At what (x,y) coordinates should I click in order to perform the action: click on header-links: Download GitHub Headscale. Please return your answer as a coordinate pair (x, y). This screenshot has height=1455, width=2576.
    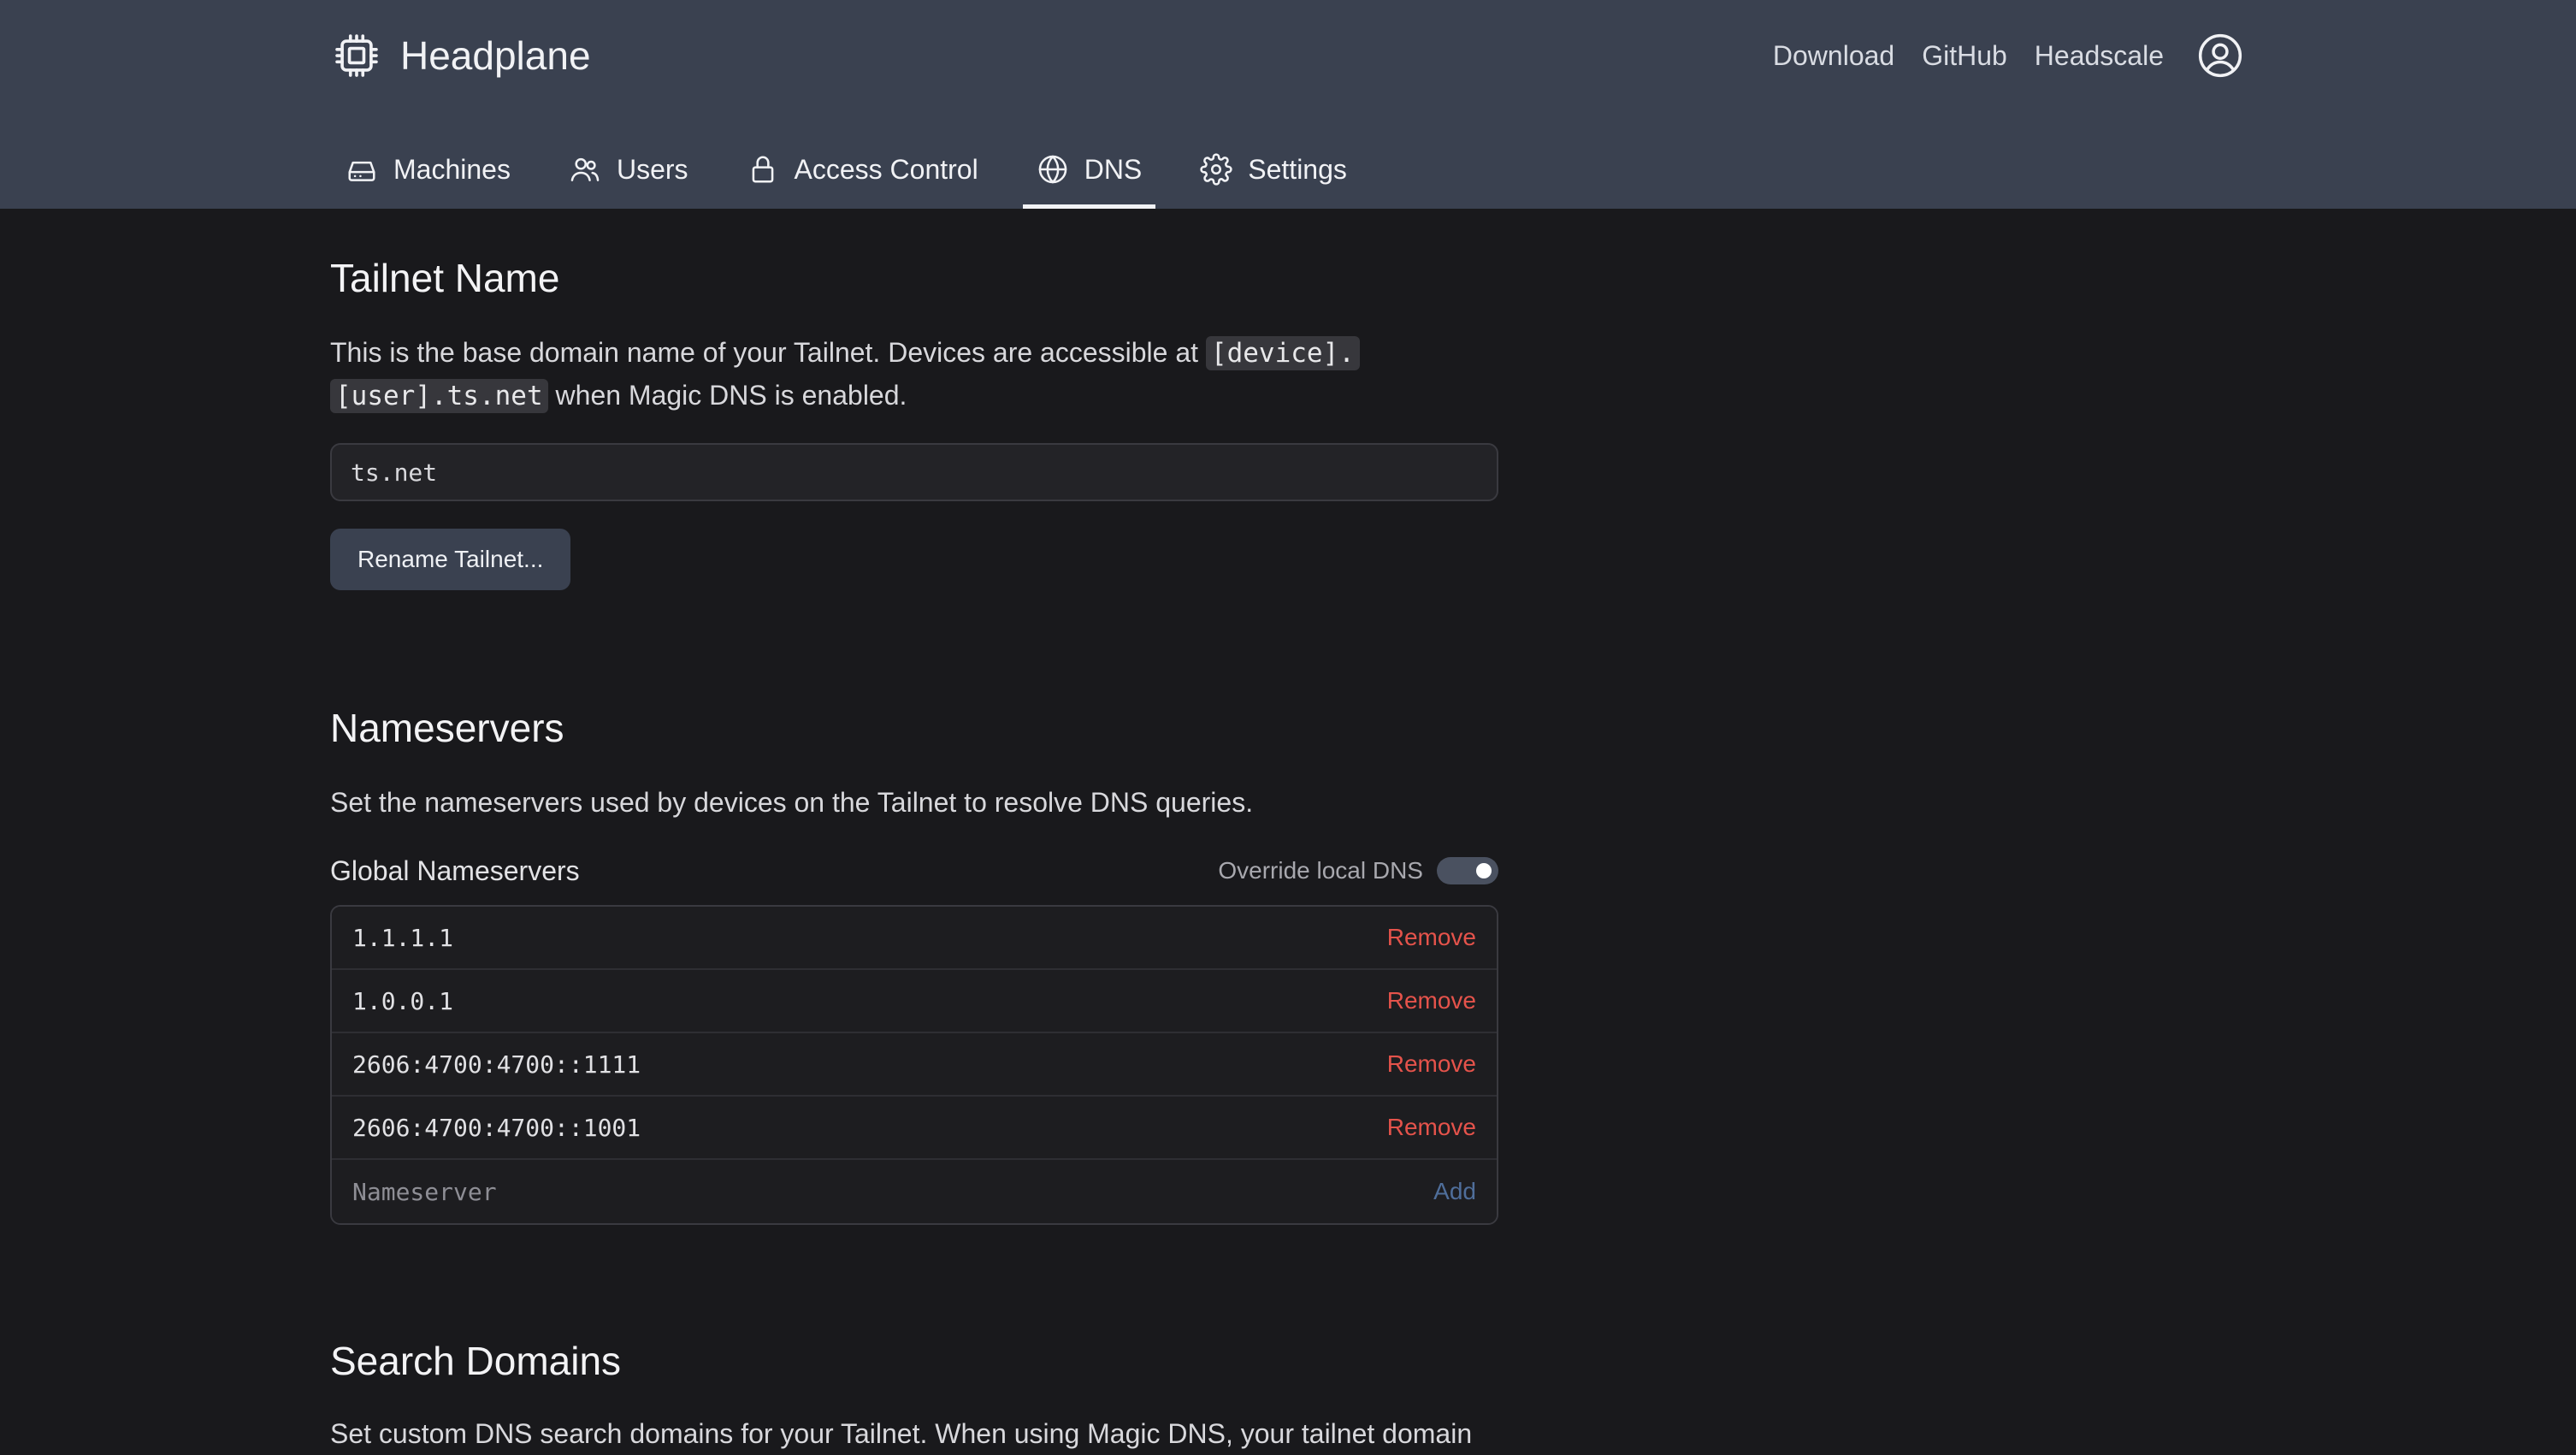
    Looking at the image, I should click on (1995, 56).